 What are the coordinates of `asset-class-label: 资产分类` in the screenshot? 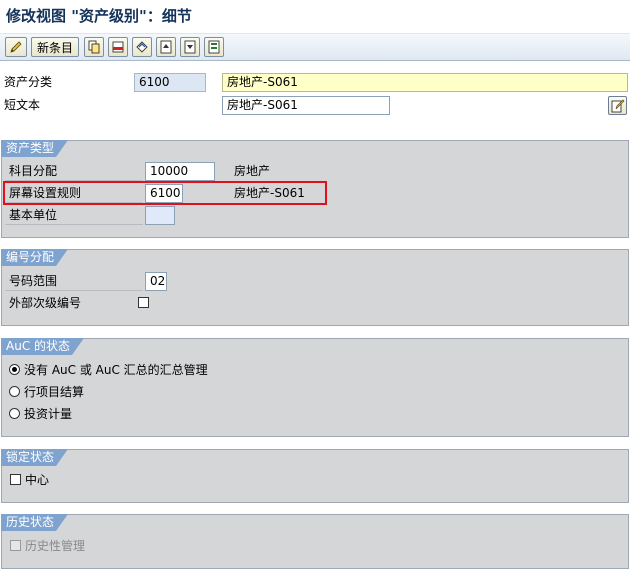 It's located at (28, 82).